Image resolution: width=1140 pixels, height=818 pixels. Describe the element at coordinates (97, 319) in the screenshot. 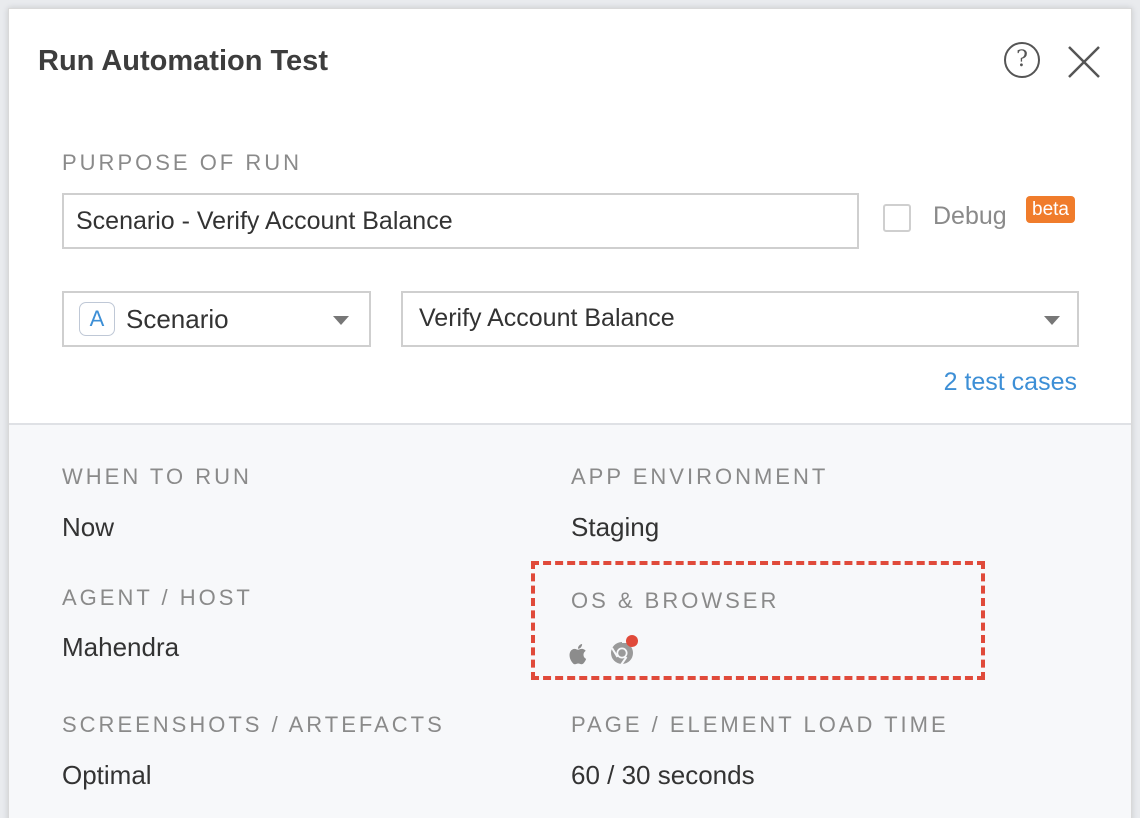

I see `scenario-type-icon: A` at that location.